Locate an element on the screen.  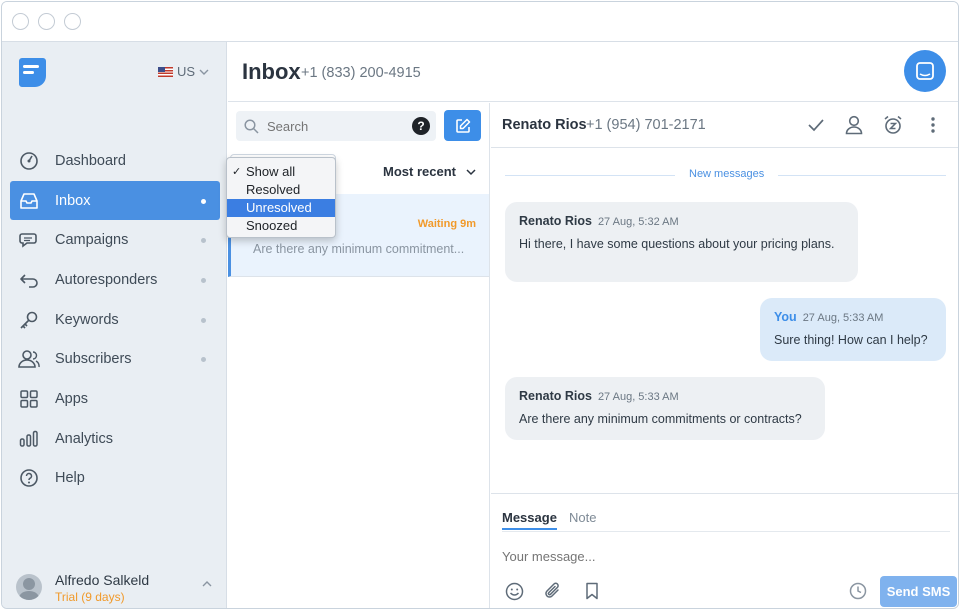
more-options-icon is located at coordinates (933, 125).